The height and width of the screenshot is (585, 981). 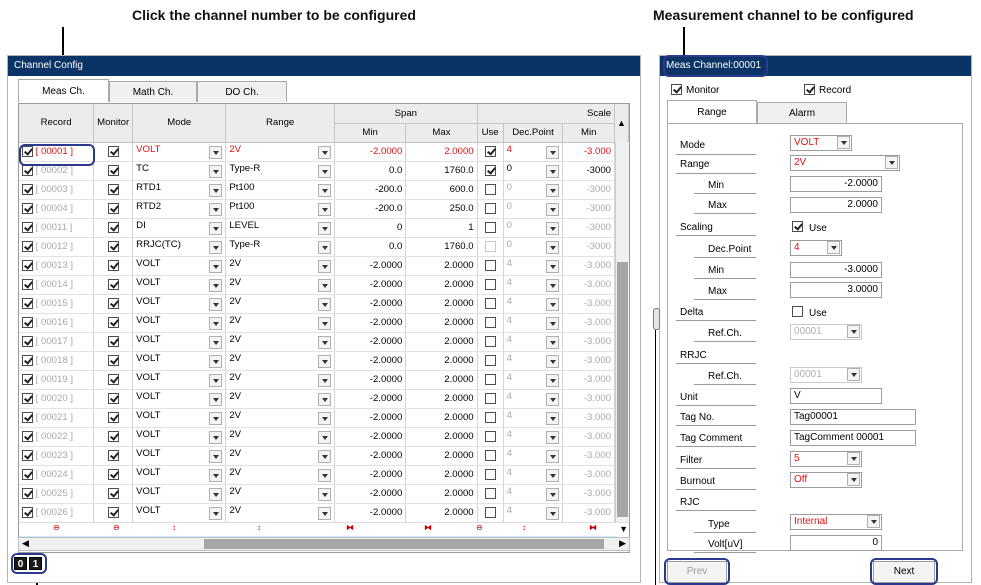 What do you see at coordinates (324, 304) in the screenshot?
I see `table-row: [ 00015 ] VOLT 2V -2.0000 2.0000 4 -3.000` at bounding box center [324, 304].